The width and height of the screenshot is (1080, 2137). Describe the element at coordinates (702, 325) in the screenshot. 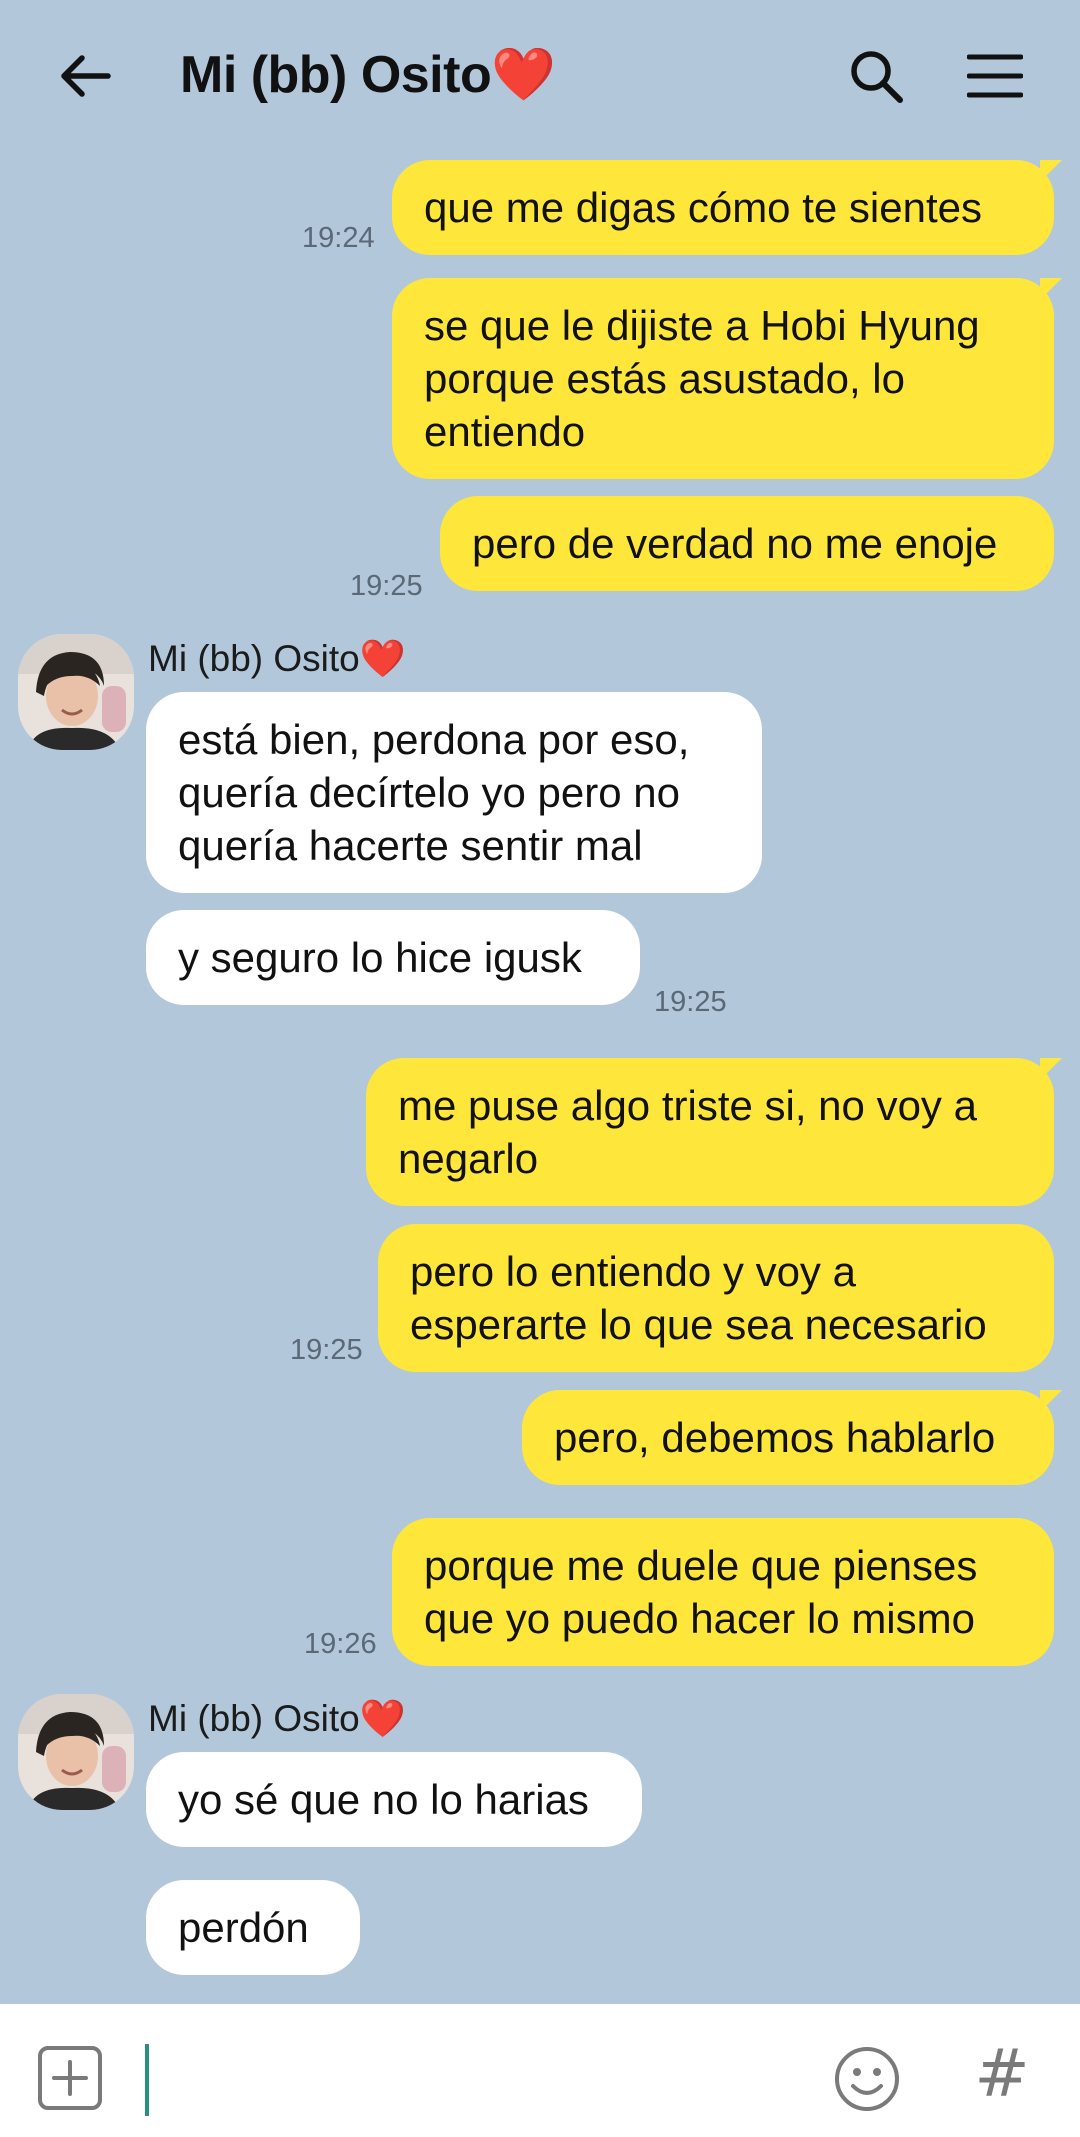

I see `message-line: se que le dijiste a Hobi Hyung` at that location.